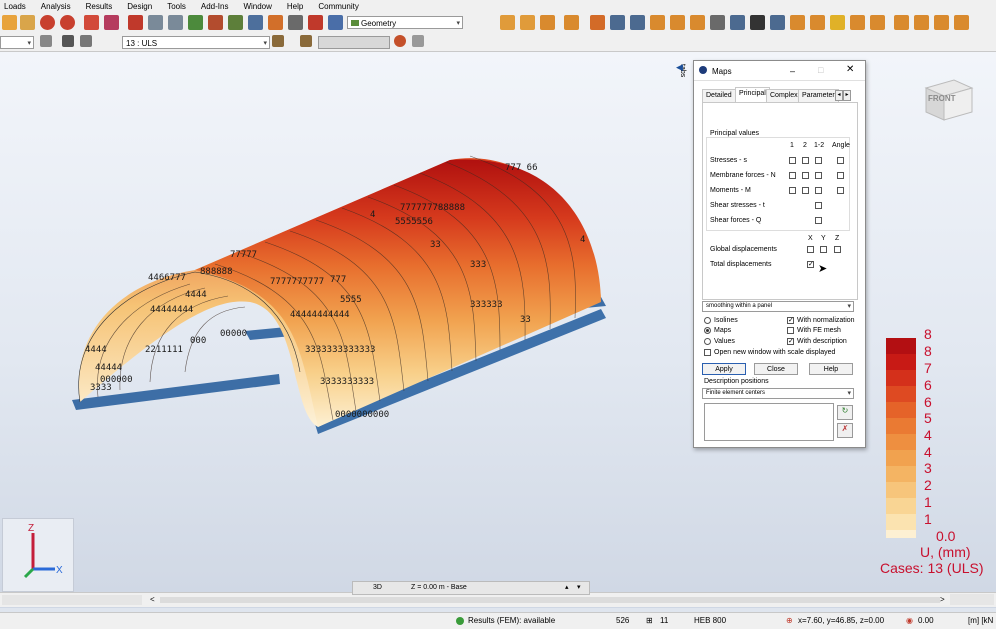 Image resolution: width=996 pixels, height=629 pixels. What do you see at coordinates (697, 22) in the screenshot?
I see `mirror-icon` at bounding box center [697, 22].